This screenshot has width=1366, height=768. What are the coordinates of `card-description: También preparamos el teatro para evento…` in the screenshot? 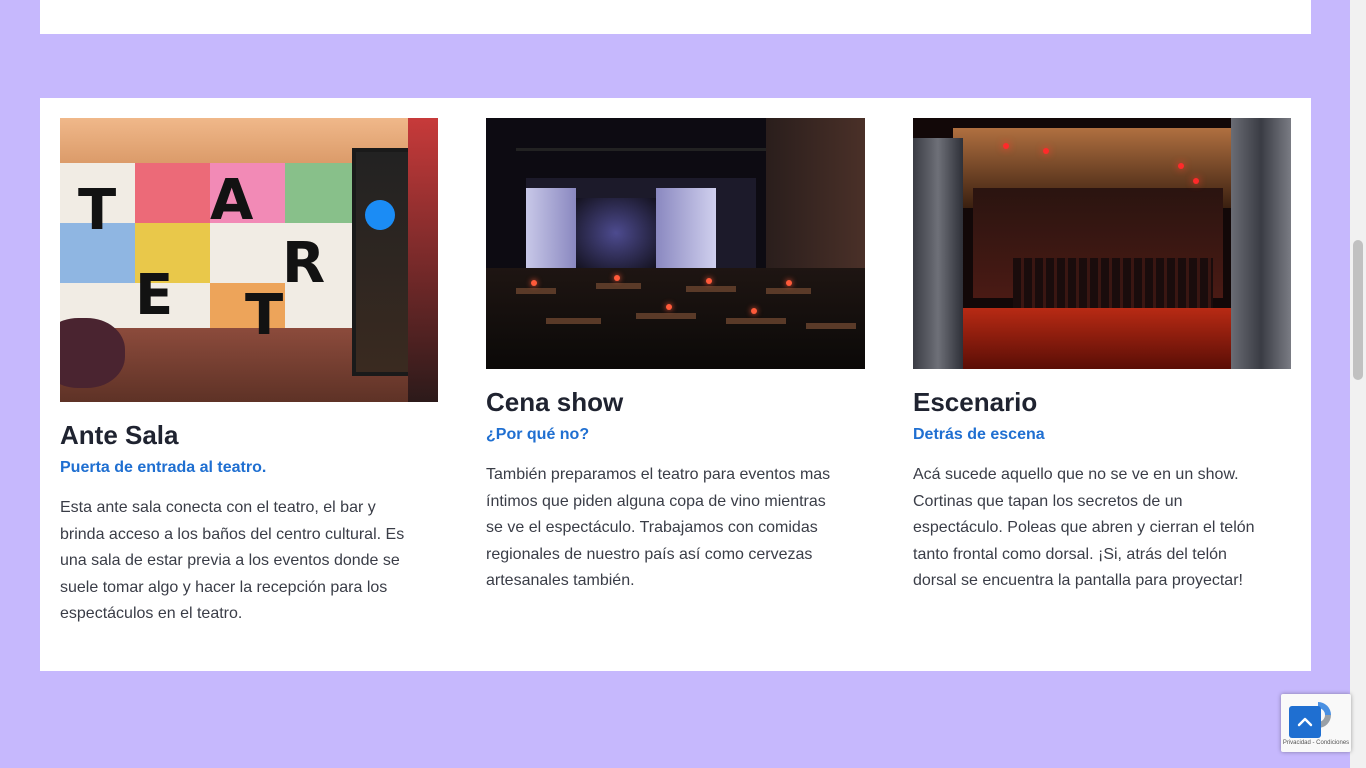 It's located at (658, 528).